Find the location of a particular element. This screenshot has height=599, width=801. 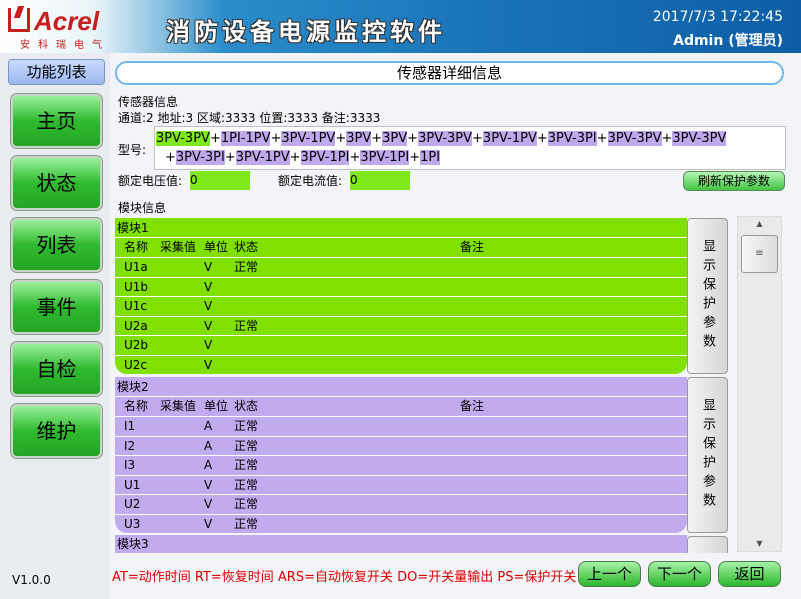

header-name: 名称 is located at coordinates (136, 246).